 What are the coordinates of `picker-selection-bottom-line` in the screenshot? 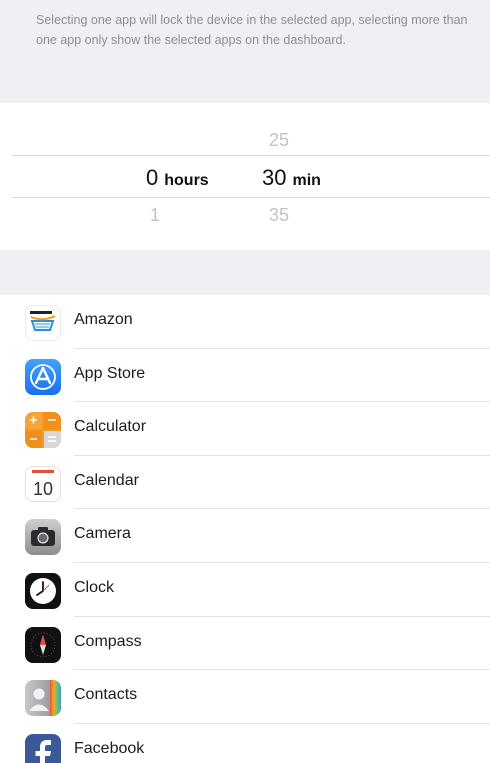 It's located at (251, 197).